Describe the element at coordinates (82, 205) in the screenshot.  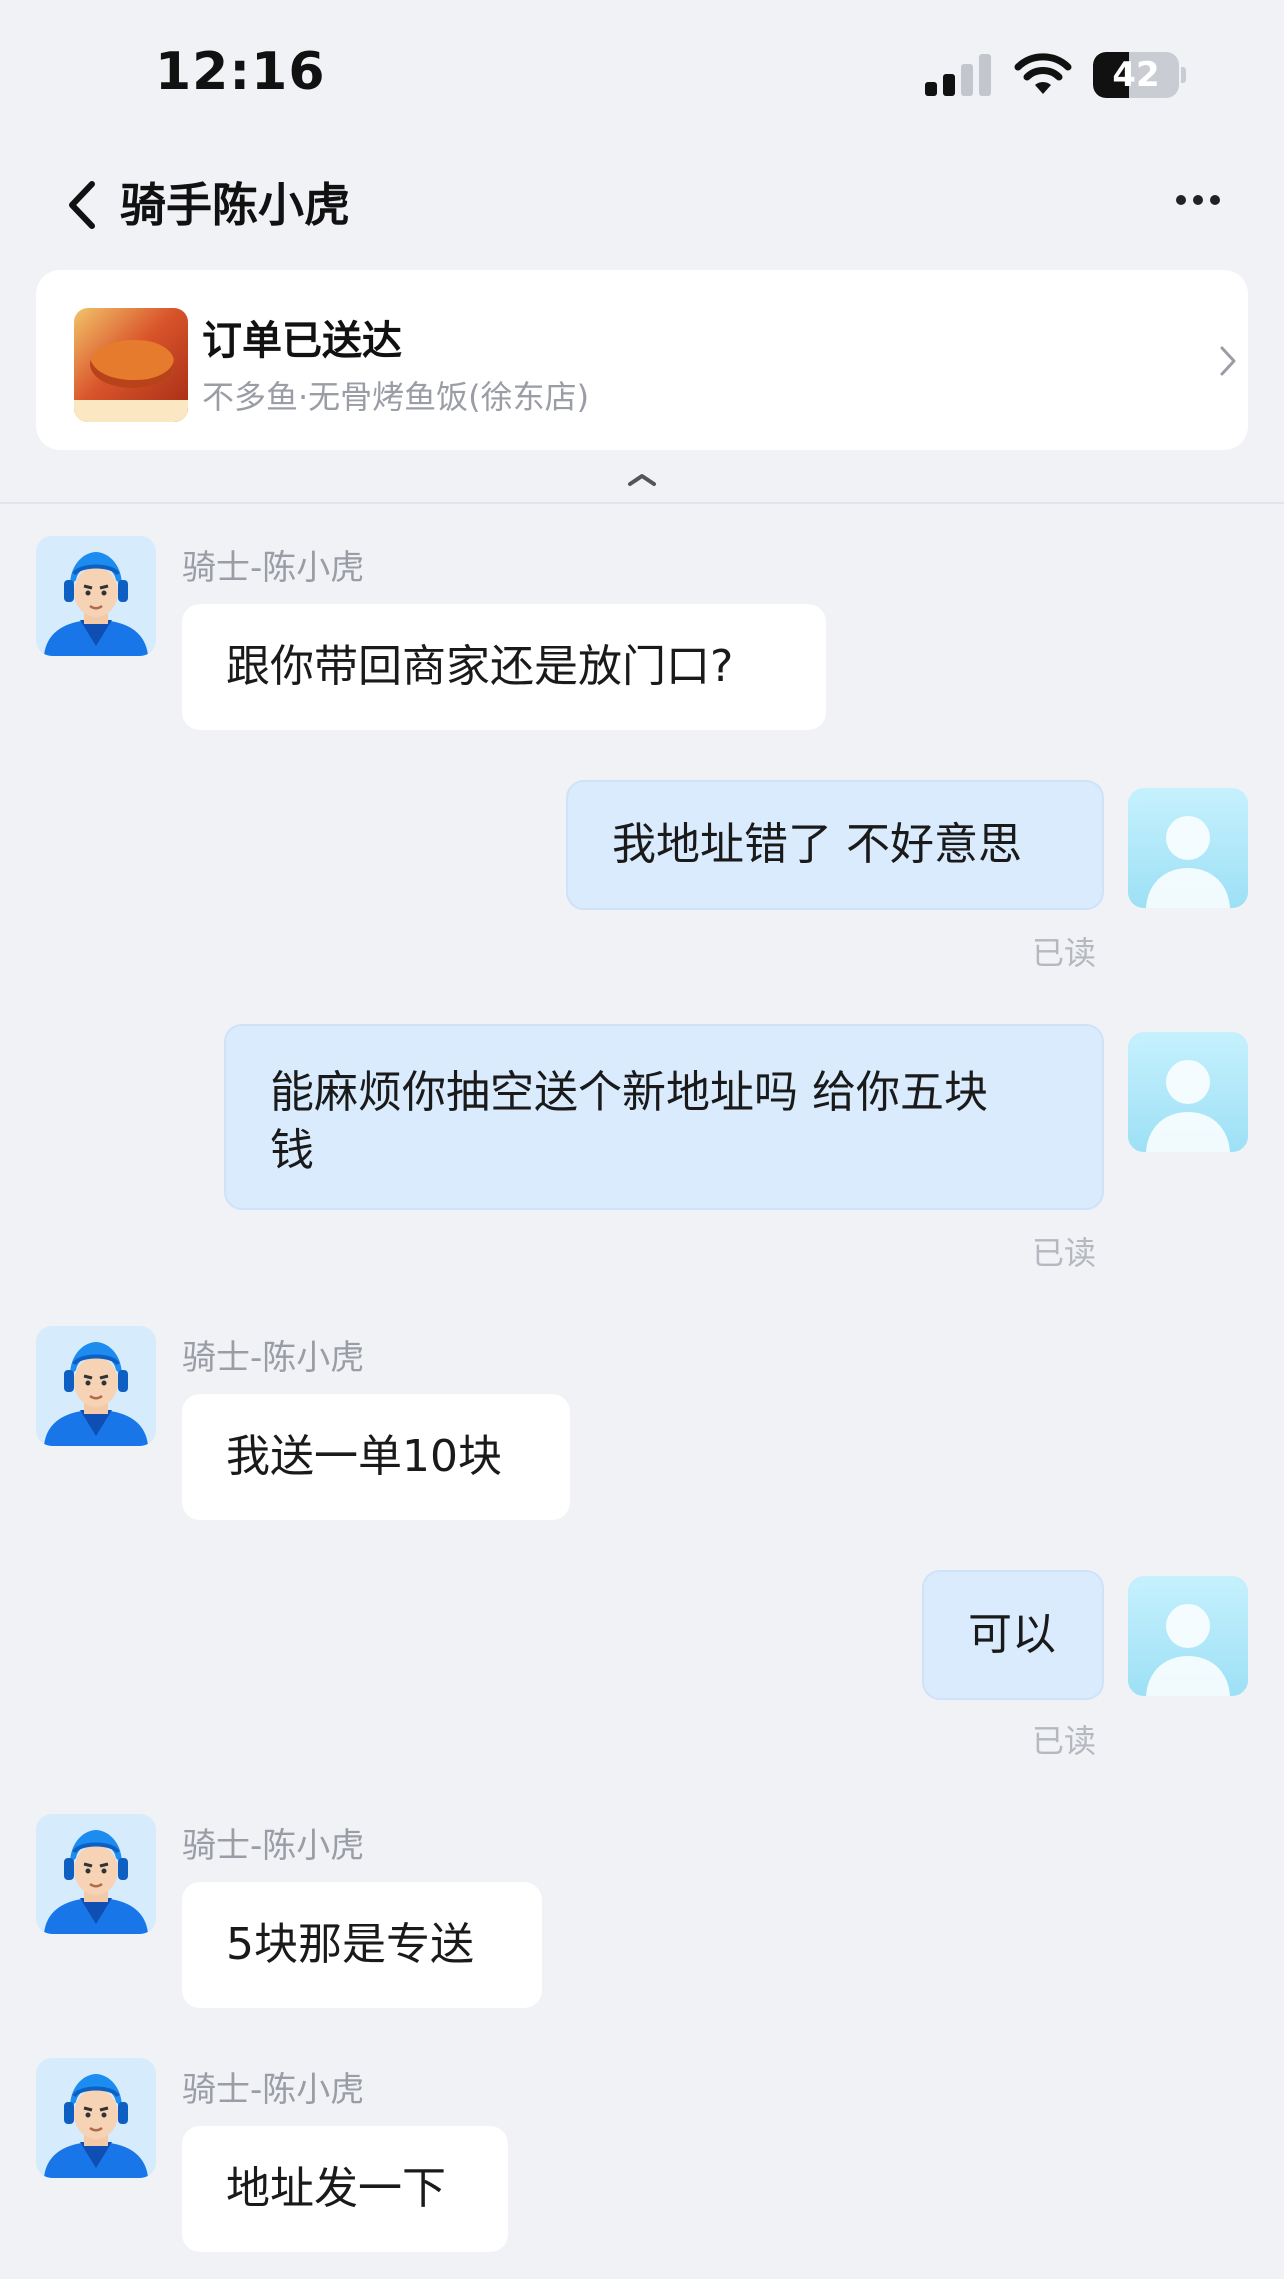
I see `chevron-left-icon` at that location.